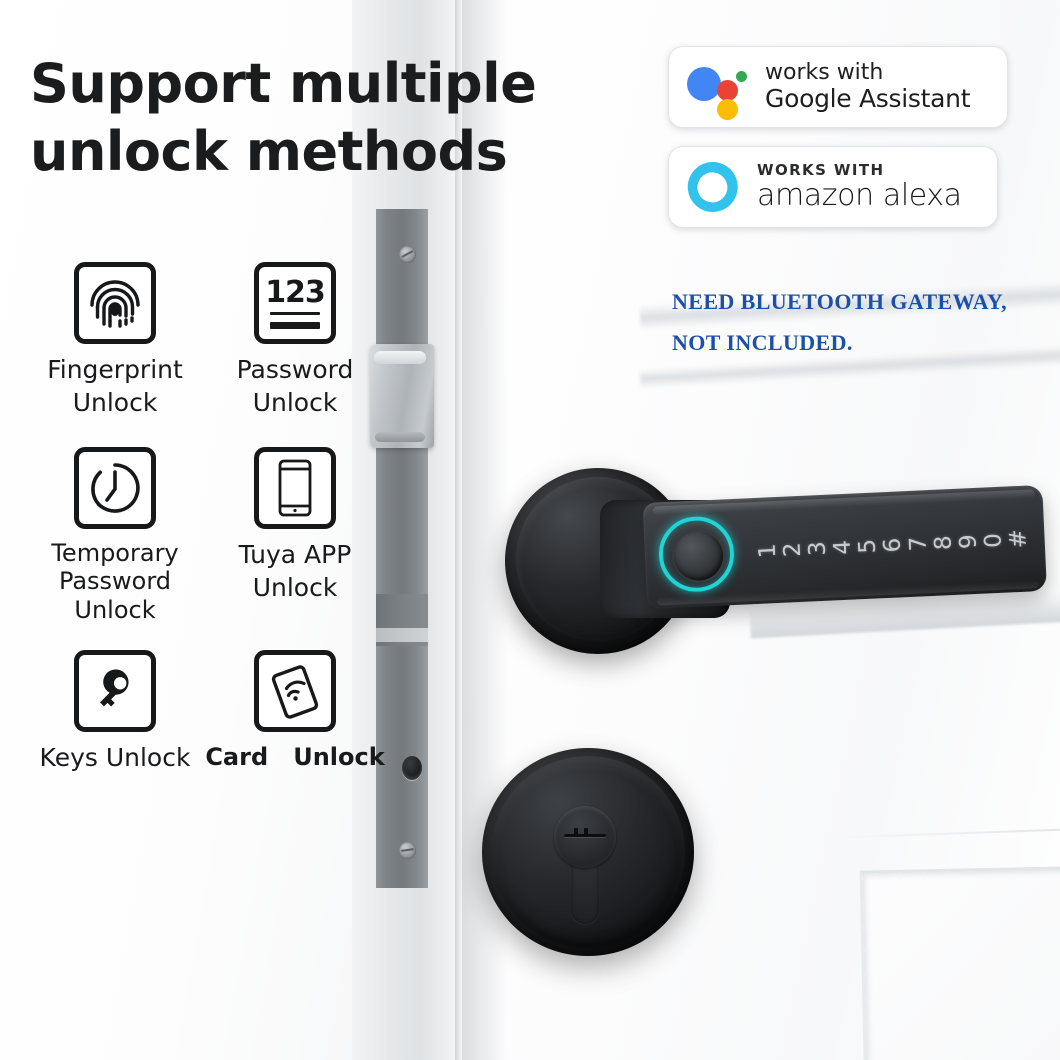  Describe the element at coordinates (993, 540) in the screenshot. I see `keypad-key: 0` at that location.